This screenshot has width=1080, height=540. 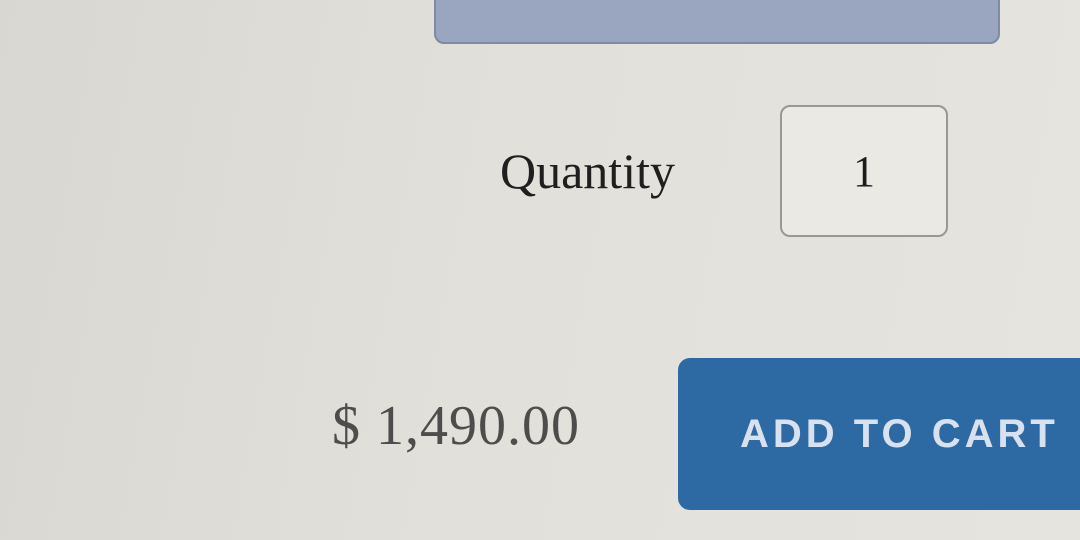 I want to click on add-to-cart-button: ADD TO CART, so click(x=879, y=434).